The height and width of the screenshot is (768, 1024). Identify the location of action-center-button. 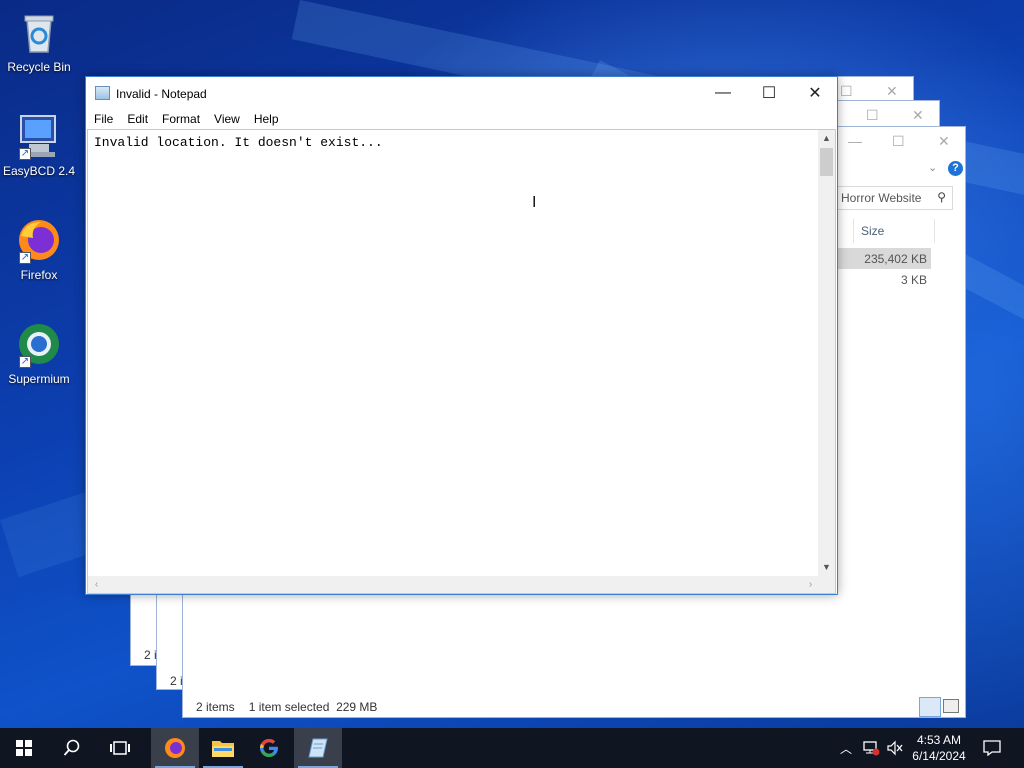
(992, 748).